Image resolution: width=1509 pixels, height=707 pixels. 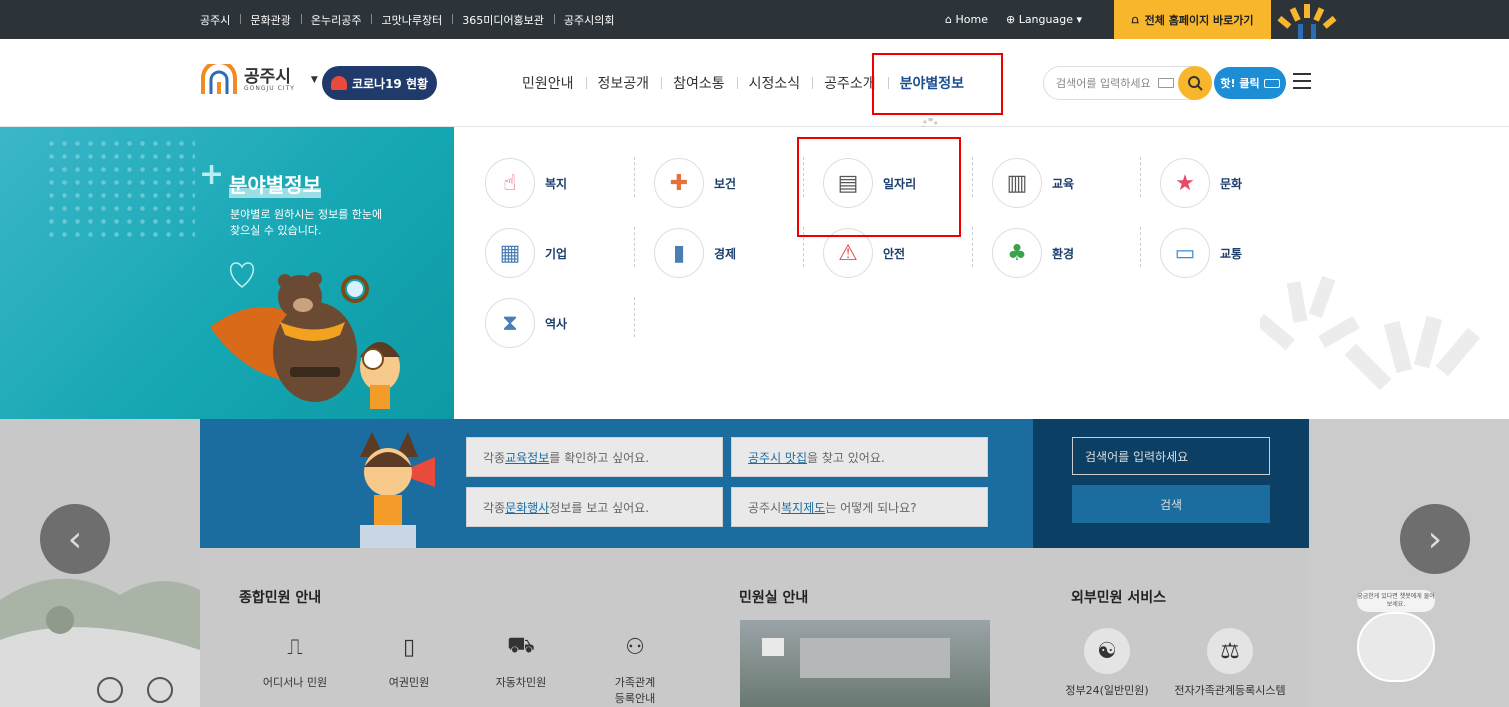 I want to click on quick-question-item: 각종 교육정보 를 확인하고 싶어요., so click(x=594, y=457).